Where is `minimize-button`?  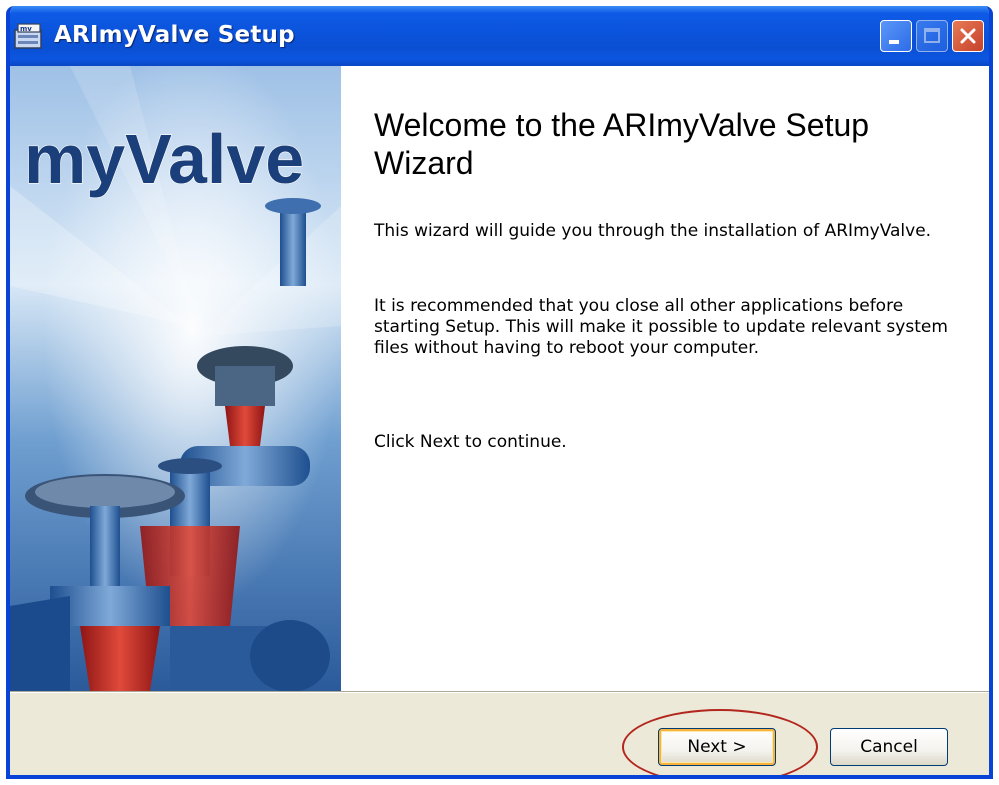 minimize-button is located at coordinates (896, 36).